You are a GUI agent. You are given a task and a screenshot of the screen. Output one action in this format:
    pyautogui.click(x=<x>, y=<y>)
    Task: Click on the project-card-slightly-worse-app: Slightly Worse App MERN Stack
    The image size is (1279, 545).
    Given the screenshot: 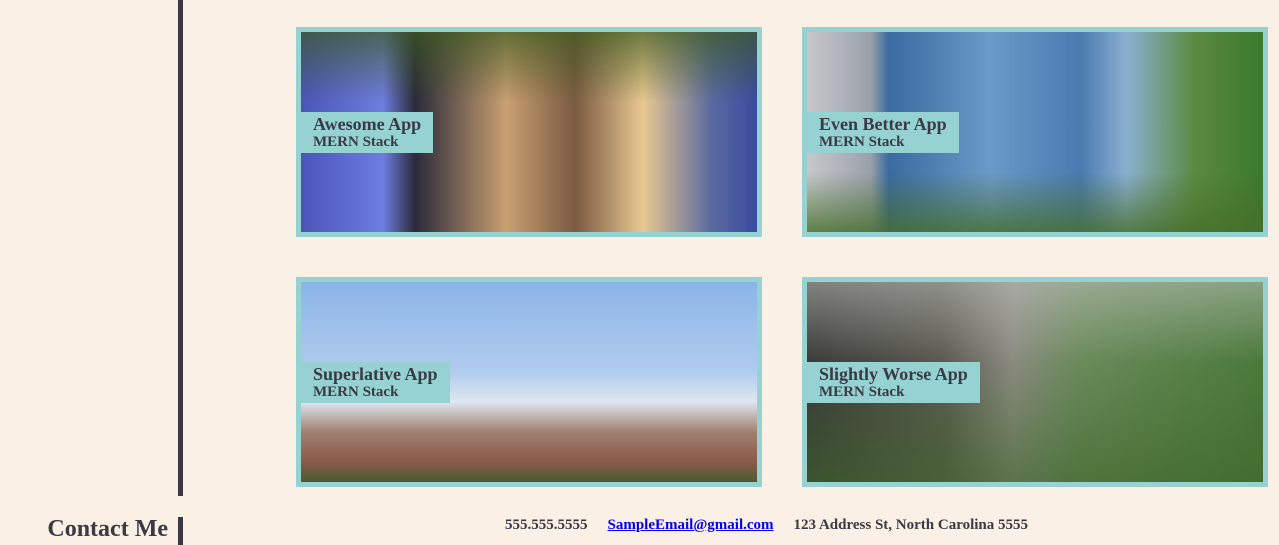 What is the action you would take?
    pyautogui.click(x=1035, y=382)
    